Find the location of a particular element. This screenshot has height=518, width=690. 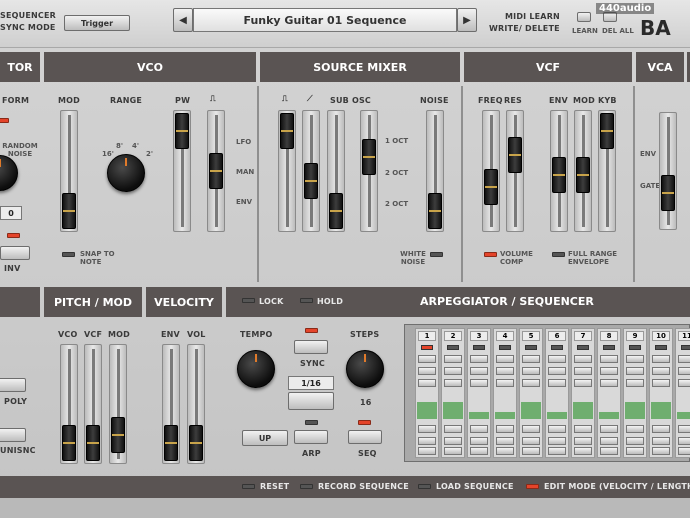

lfo-inv-button is located at coordinates (15, 253).